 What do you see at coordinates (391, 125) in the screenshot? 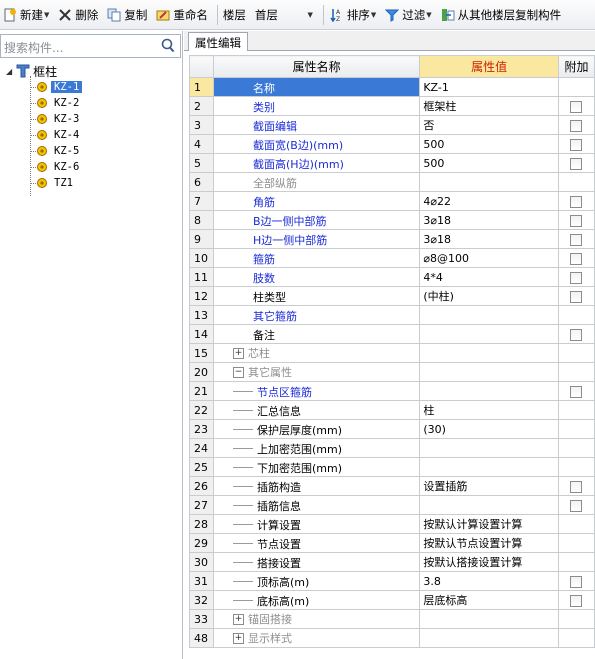
I see `property-row: 3 截面编辑 否` at bounding box center [391, 125].